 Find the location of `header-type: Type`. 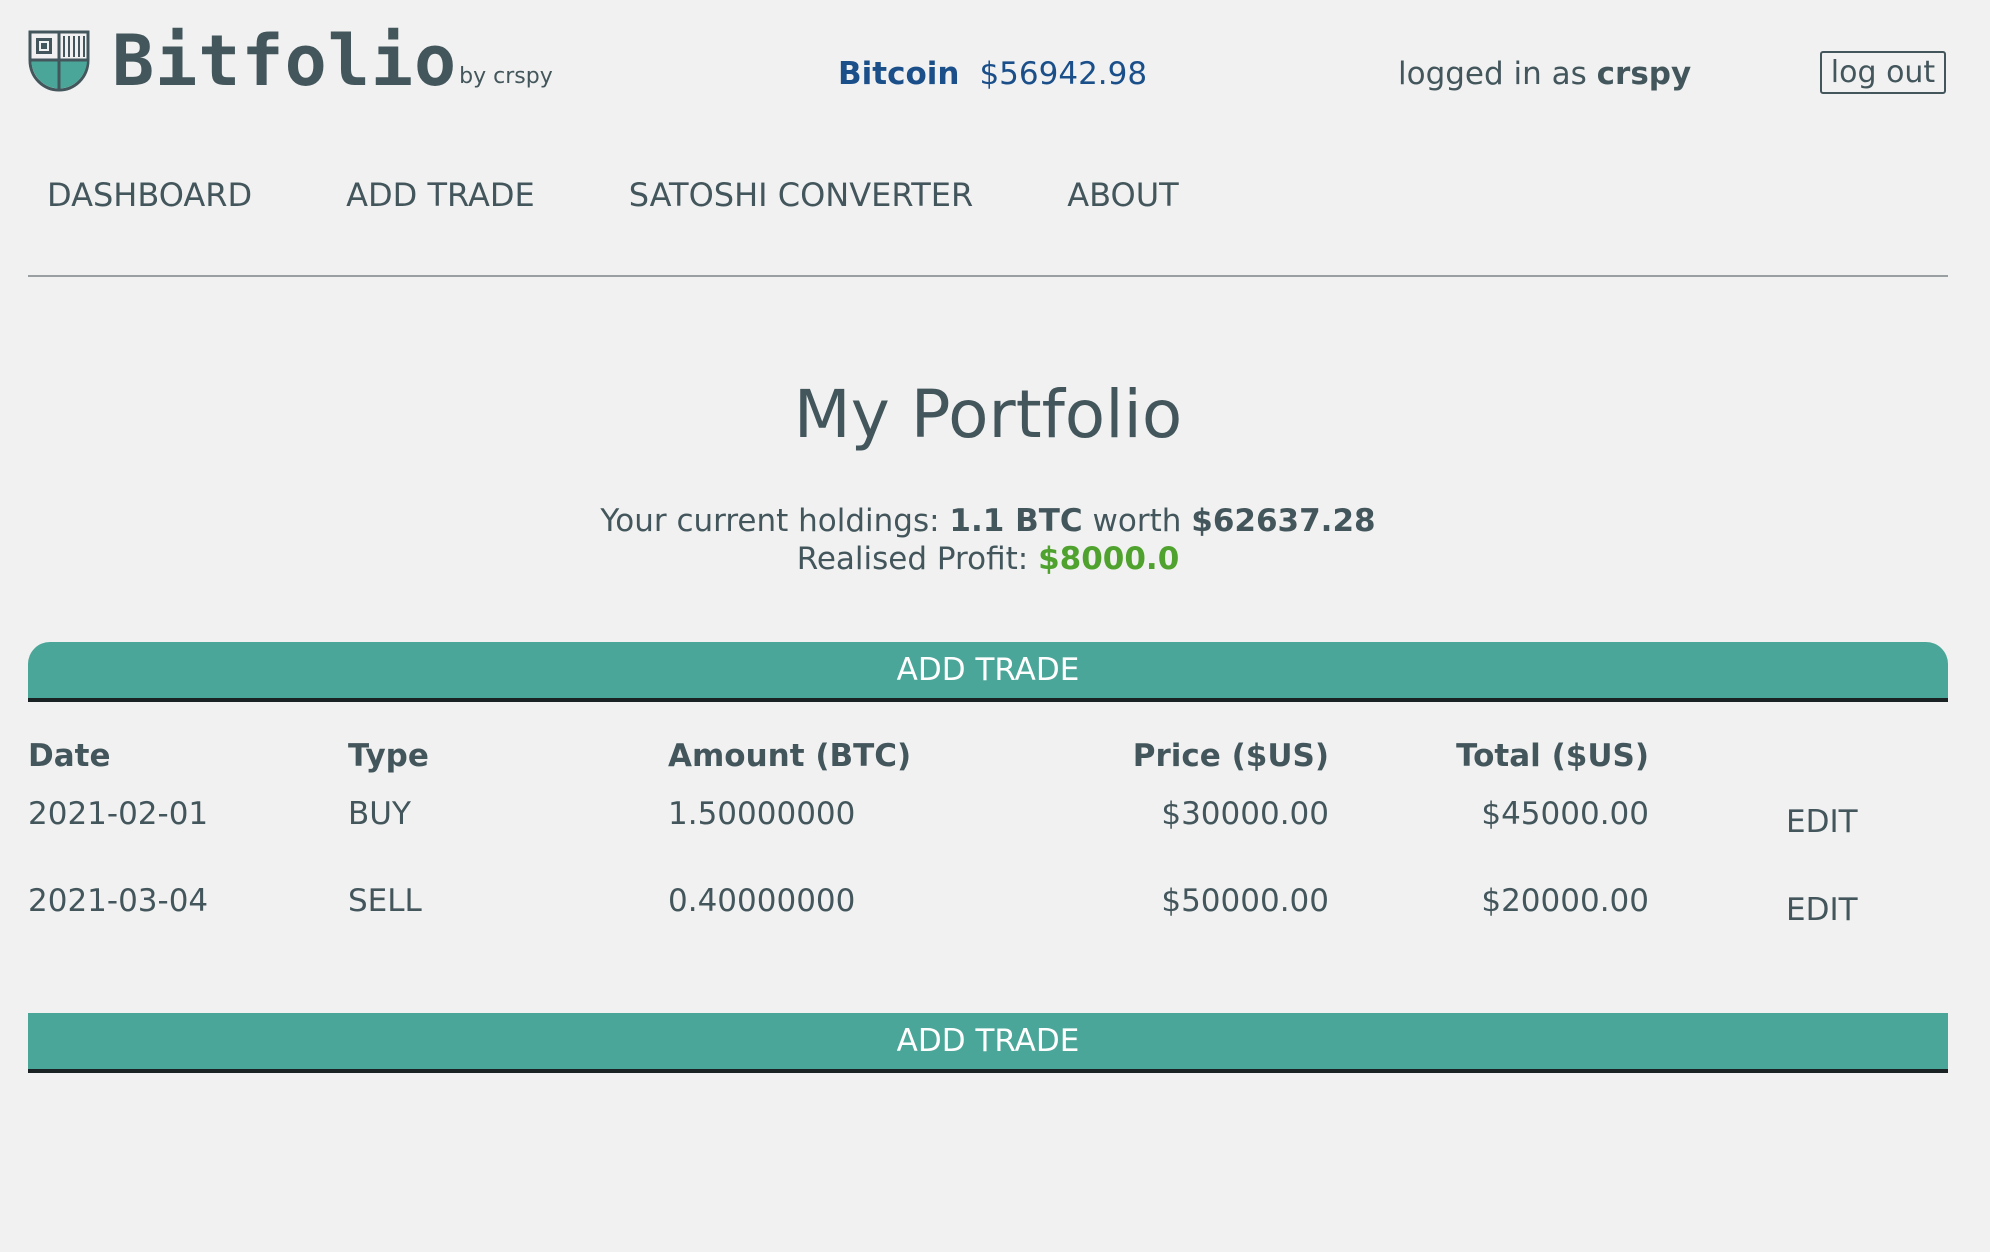

header-type: Type is located at coordinates (388, 756).